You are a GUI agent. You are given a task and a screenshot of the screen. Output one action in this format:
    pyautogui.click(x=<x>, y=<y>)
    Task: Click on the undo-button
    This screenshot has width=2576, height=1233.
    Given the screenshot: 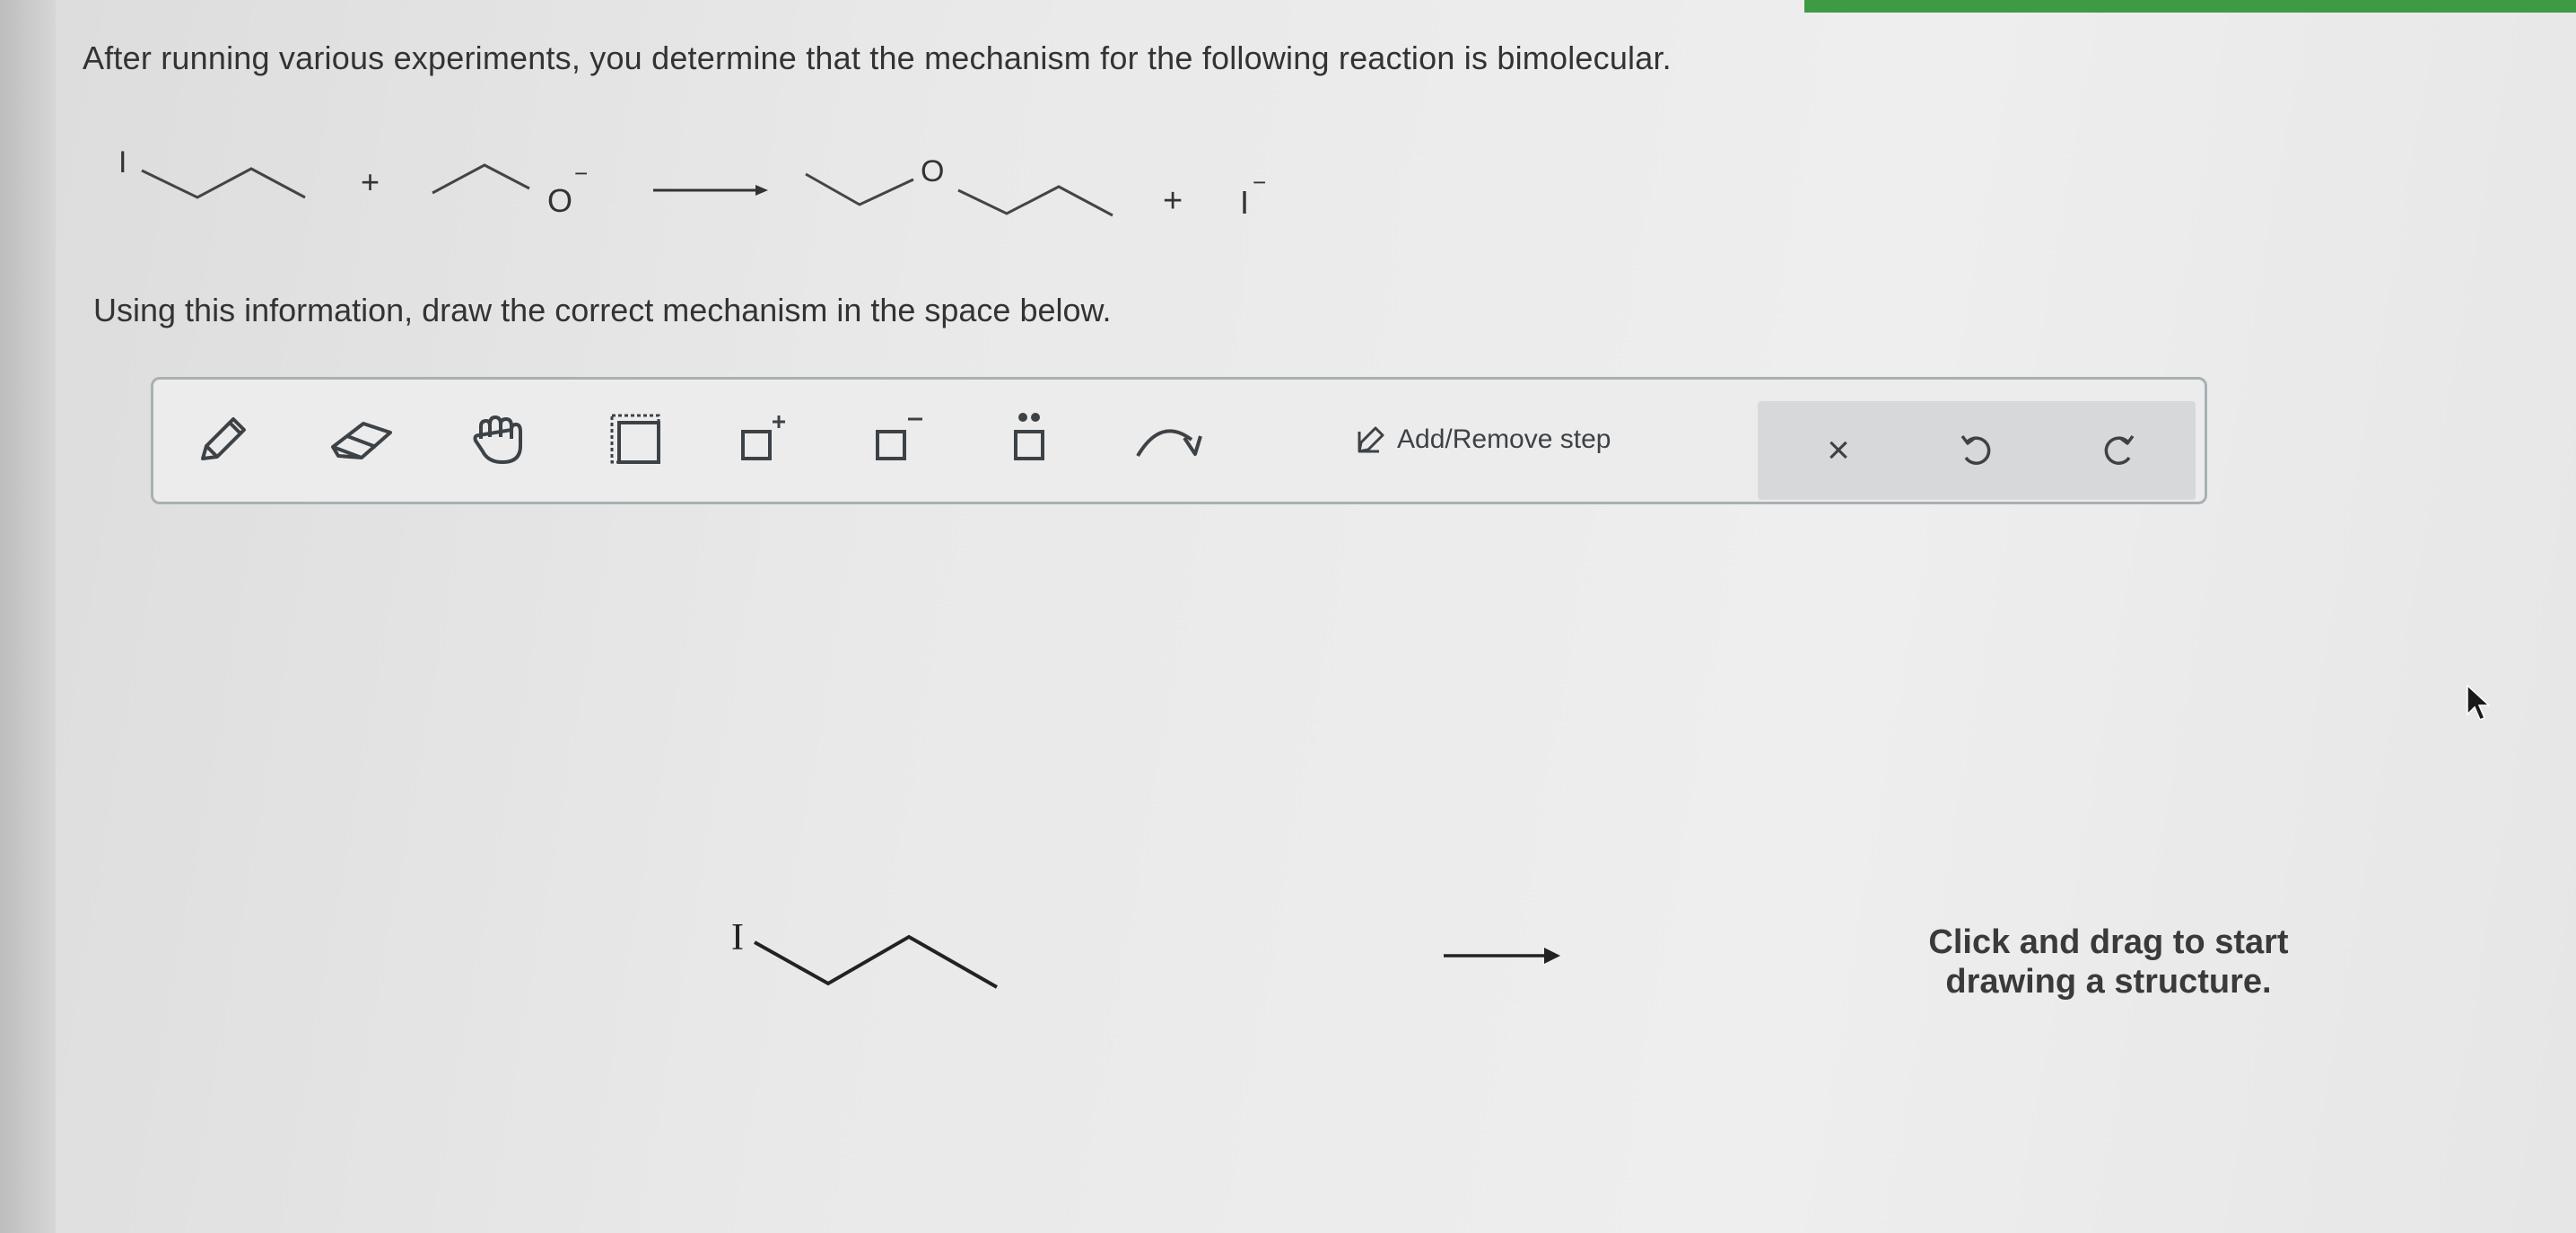 What is the action you would take?
    pyautogui.click(x=1977, y=450)
    